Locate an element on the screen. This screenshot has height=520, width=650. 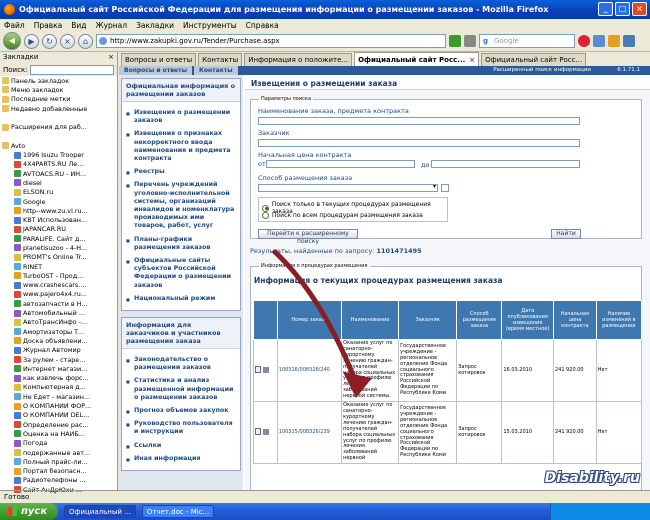
nav-link: Иная информация is located at coordinates (181, 459).